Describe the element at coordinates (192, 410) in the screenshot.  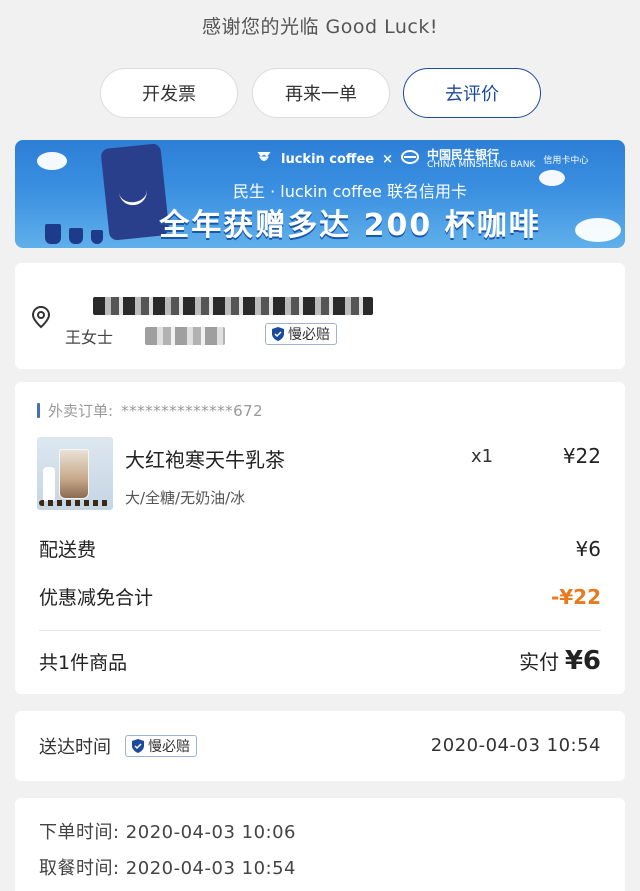
I see `order-number-value: **************672` at that location.